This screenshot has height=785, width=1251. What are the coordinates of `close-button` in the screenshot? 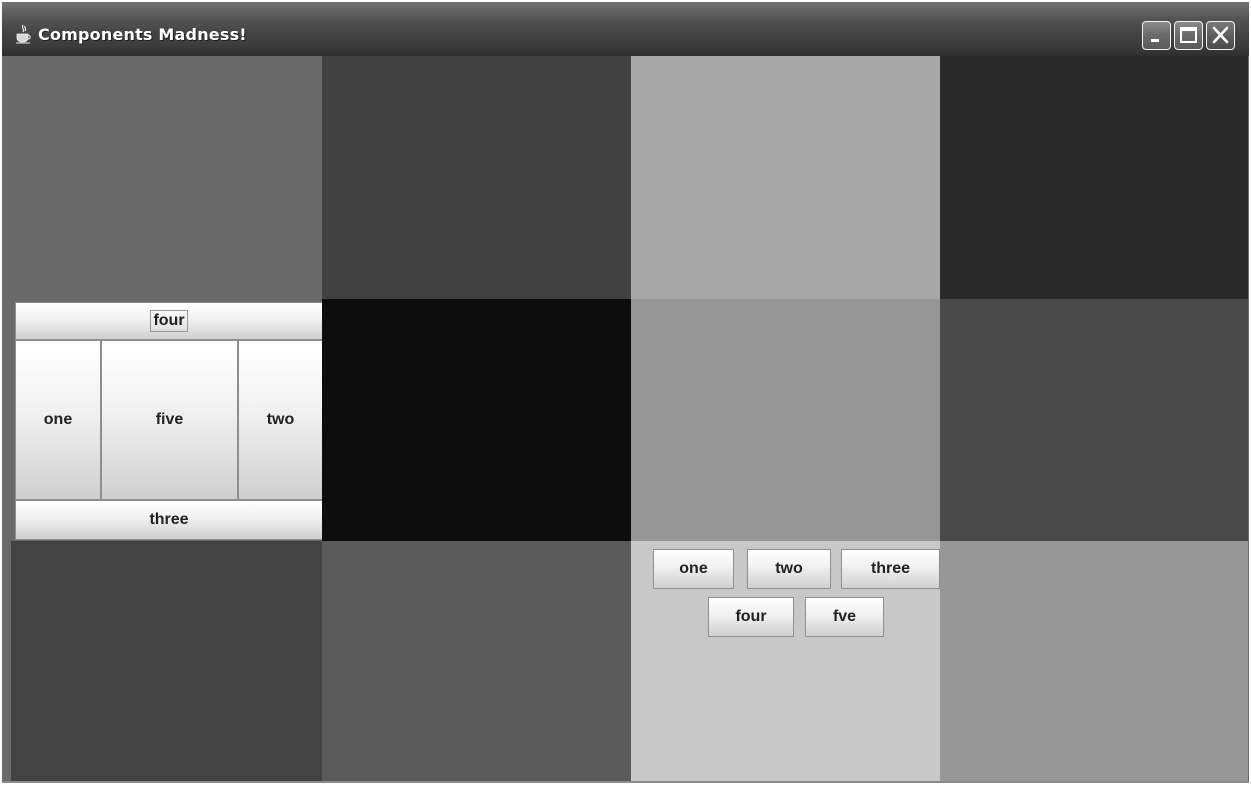 It's located at (1220, 35).